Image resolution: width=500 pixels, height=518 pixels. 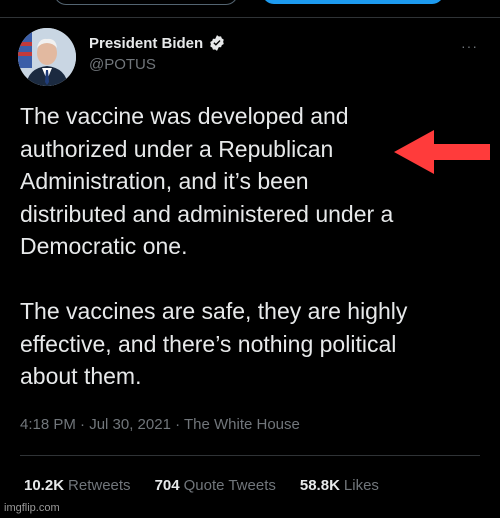 I want to click on more-options-icon: ···, so click(x=469, y=46).